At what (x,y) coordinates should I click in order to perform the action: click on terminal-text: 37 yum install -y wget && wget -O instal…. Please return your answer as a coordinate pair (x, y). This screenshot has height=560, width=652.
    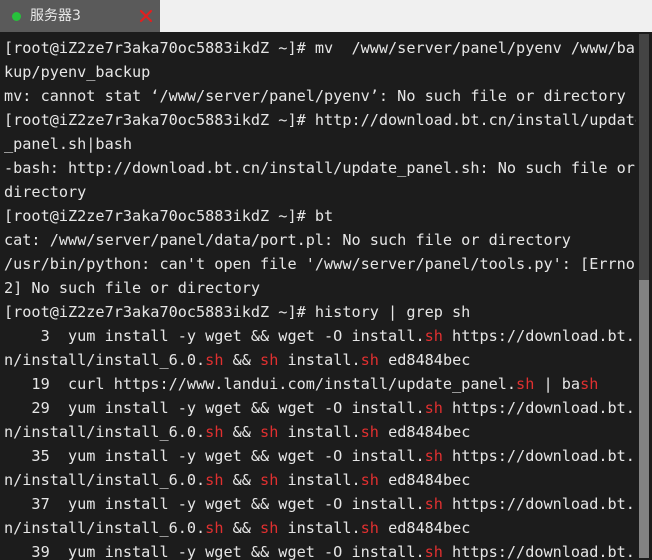
    Looking at the image, I should click on (214, 504).